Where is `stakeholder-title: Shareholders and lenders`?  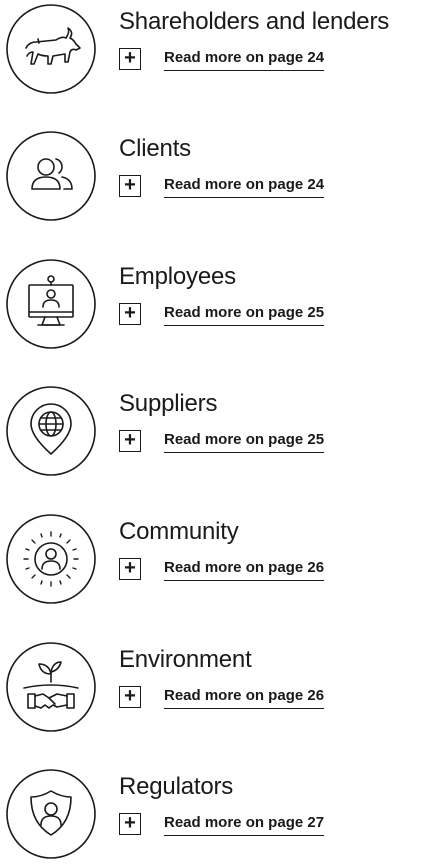
stakeholder-title: Shareholders and lenders is located at coordinates (254, 21).